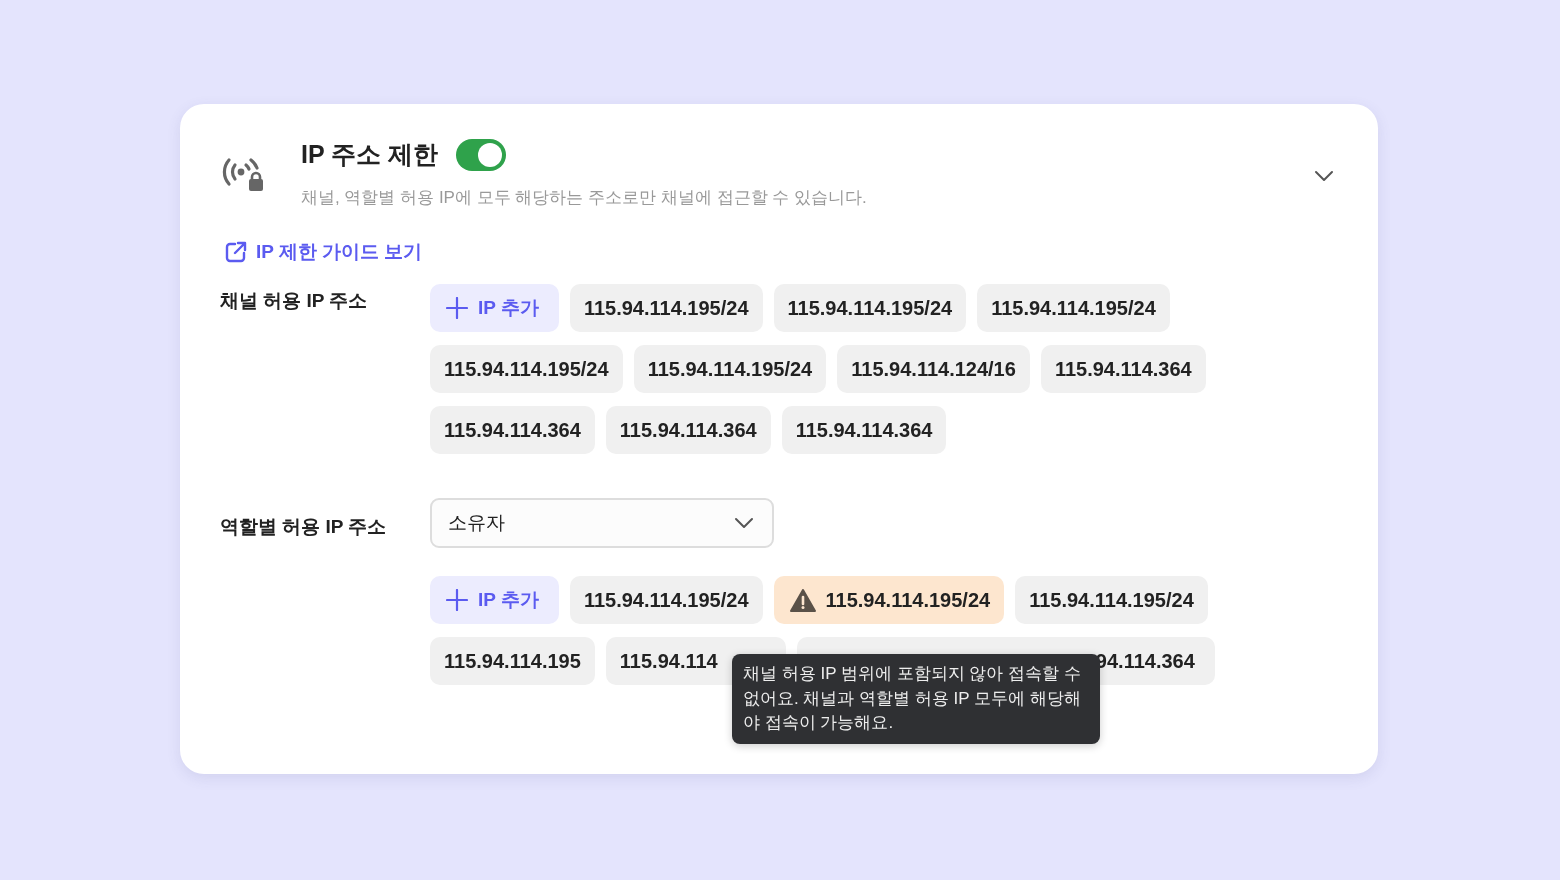 This screenshot has height=880, width=1560. I want to click on toggle-switch, so click(481, 154).